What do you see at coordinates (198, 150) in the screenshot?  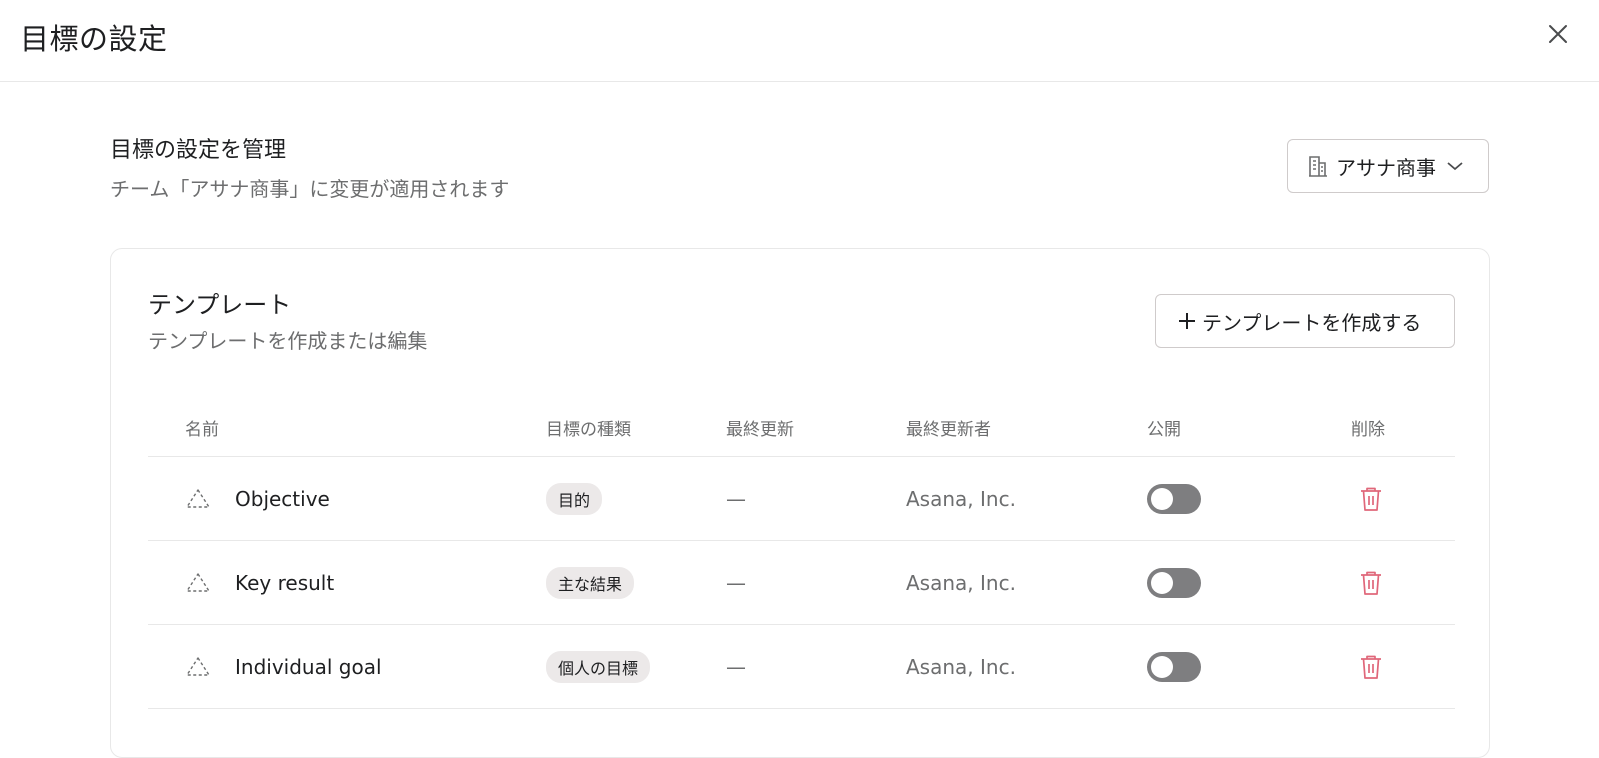 I see `settings-title: 目標の設定を管理` at bounding box center [198, 150].